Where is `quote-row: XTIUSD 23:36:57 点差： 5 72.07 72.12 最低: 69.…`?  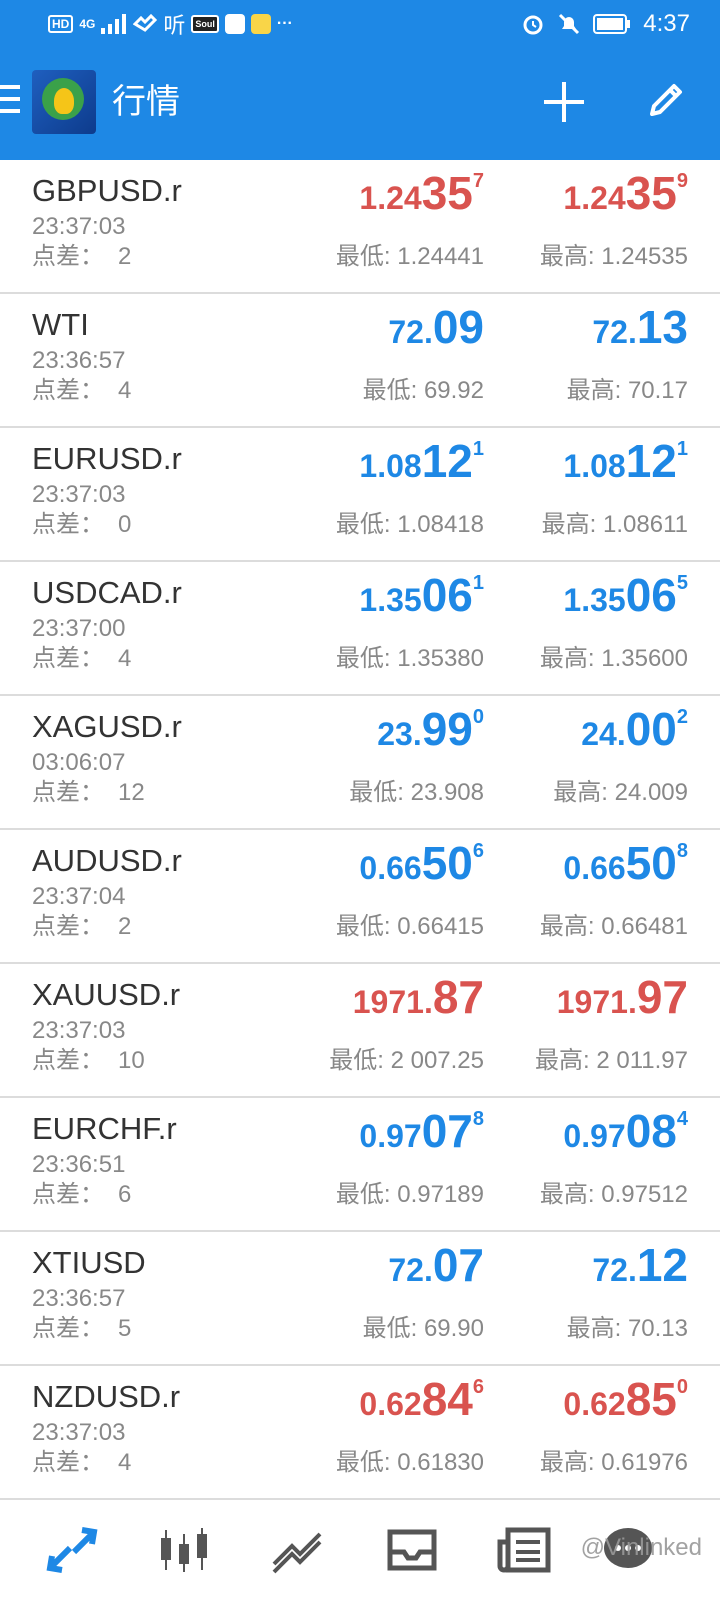 quote-row: XTIUSD 23:36:57 点差： 5 72.07 72.12 最低: 69.… is located at coordinates (360, 1299).